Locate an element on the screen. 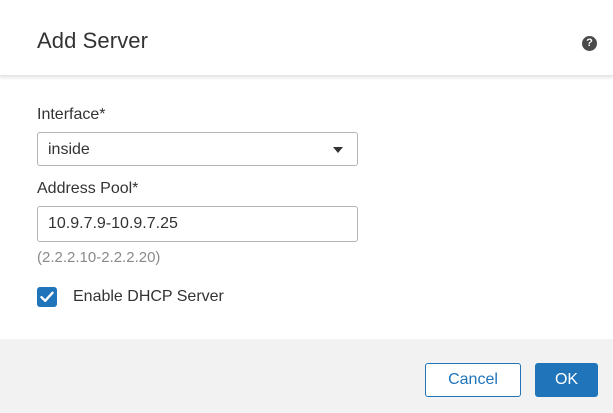 The image size is (613, 413). interface-select: inside is located at coordinates (197, 149).